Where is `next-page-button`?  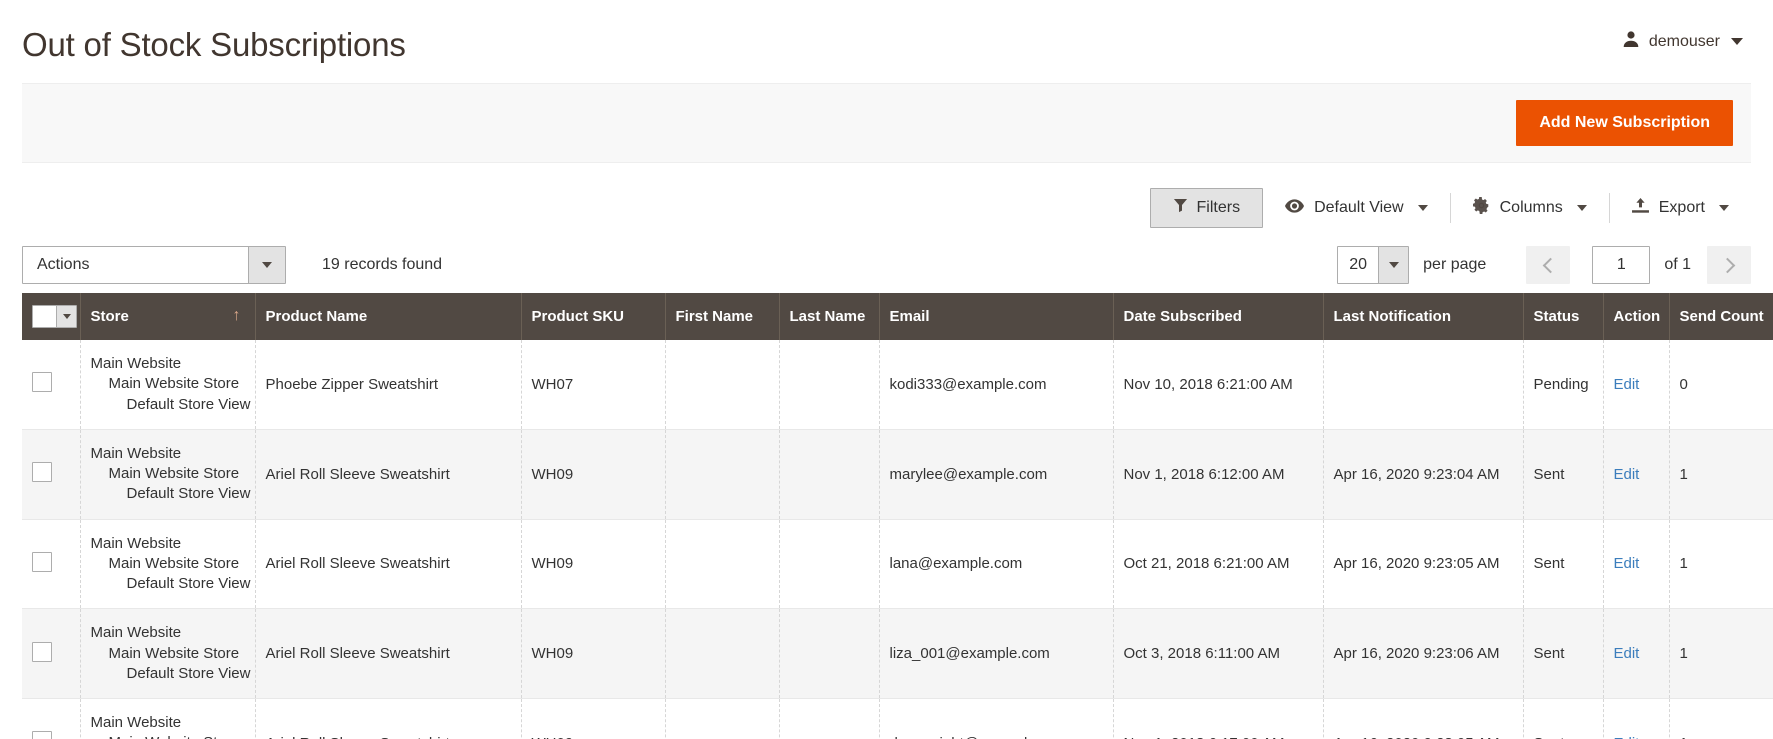
next-page-button is located at coordinates (1729, 265).